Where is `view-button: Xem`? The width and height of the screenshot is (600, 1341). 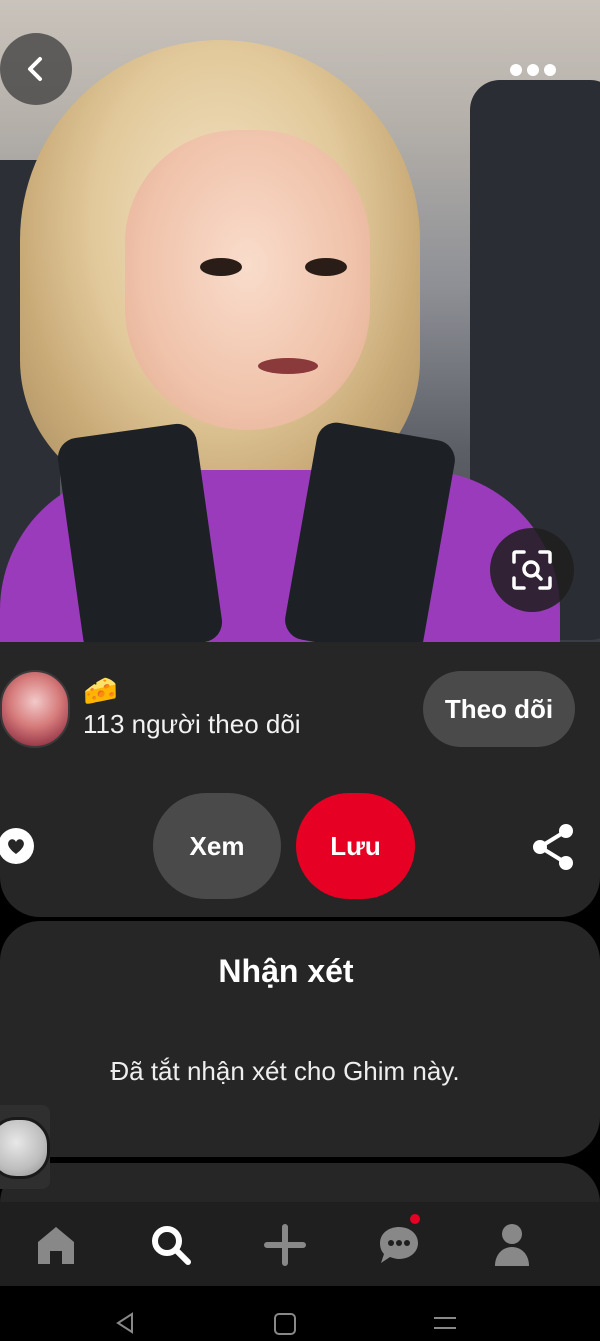
view-button: Xem is located at coordinates (217, 846).